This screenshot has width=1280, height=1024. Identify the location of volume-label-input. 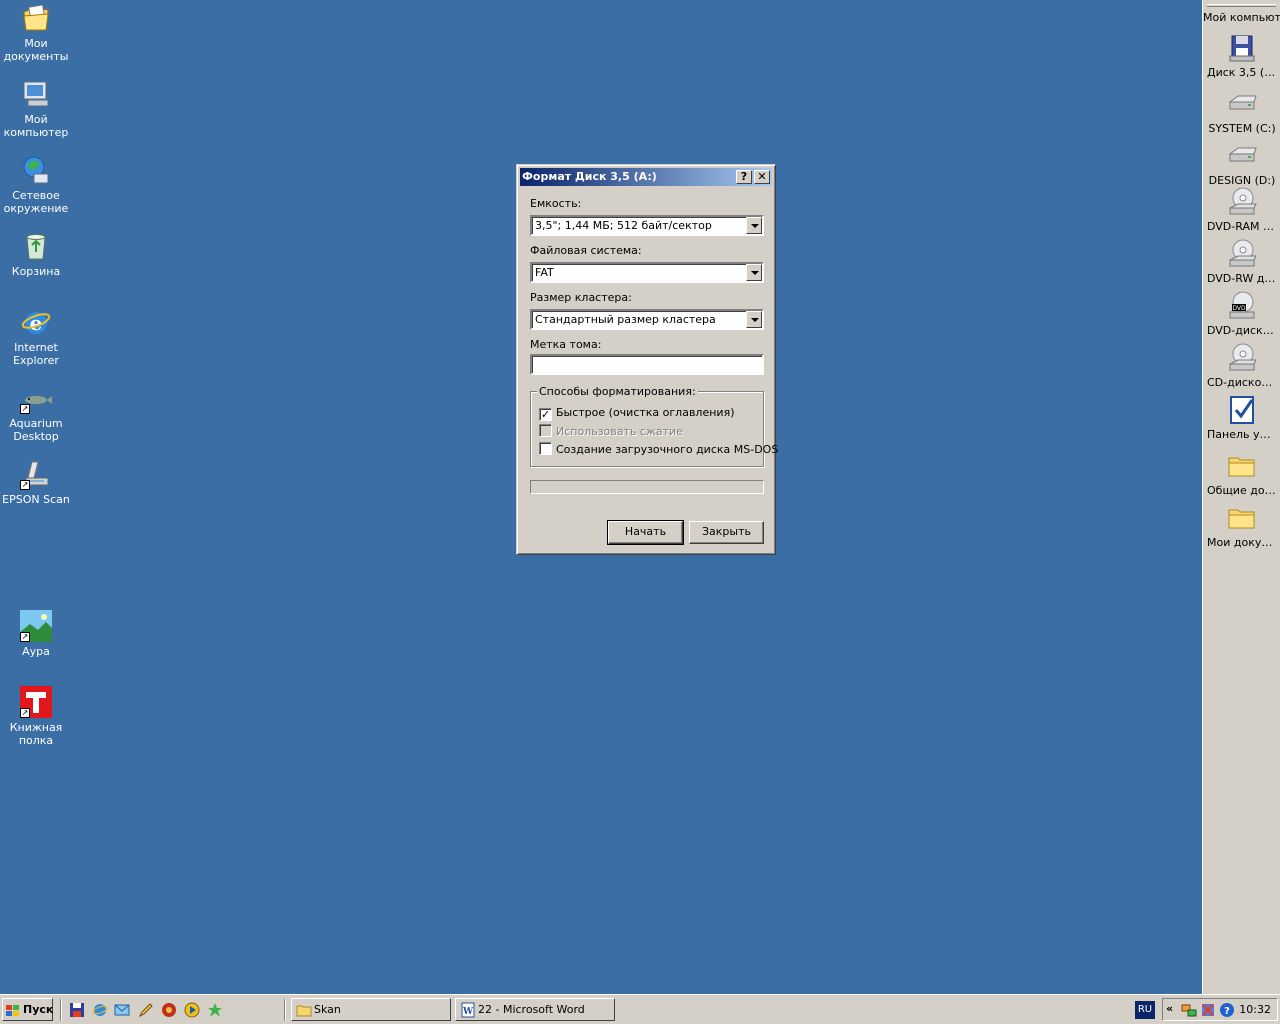
(647, 364).